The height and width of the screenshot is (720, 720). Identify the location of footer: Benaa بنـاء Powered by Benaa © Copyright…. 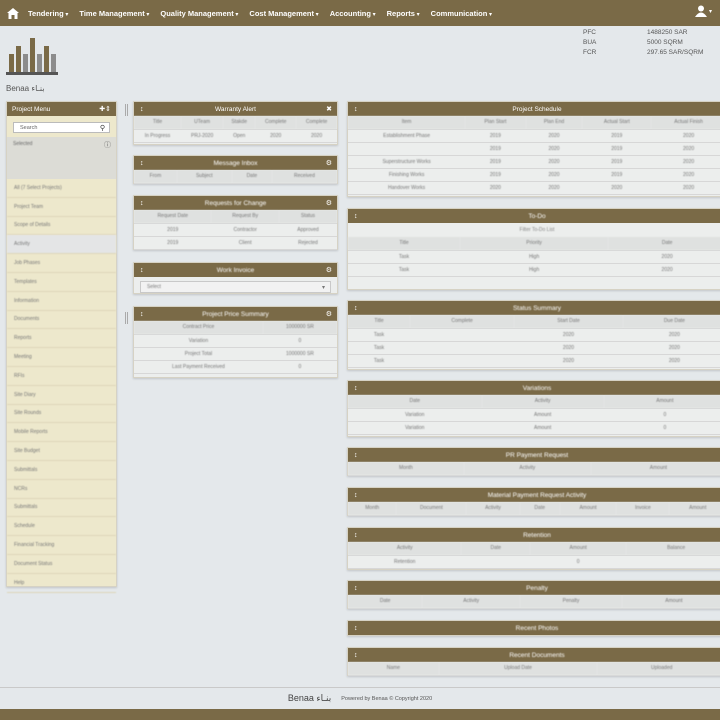
(360, 698).